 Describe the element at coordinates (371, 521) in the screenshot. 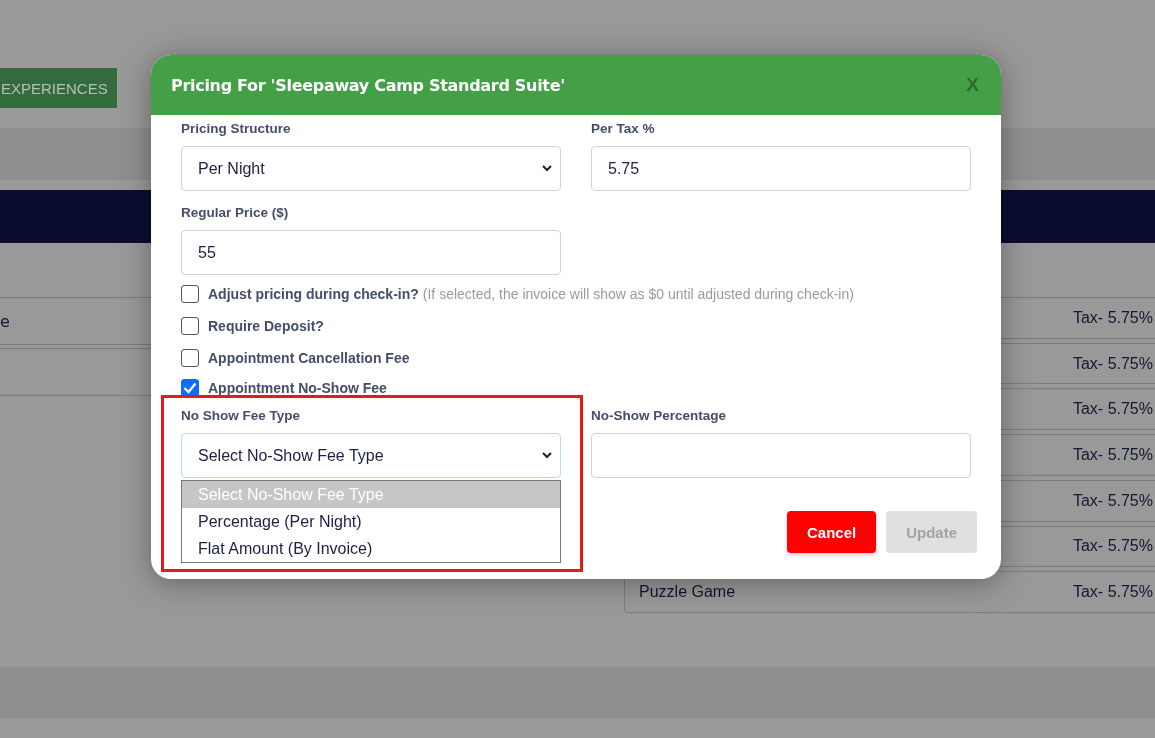

I see `dropdown-option: Percentage (Per Night)` at that location.